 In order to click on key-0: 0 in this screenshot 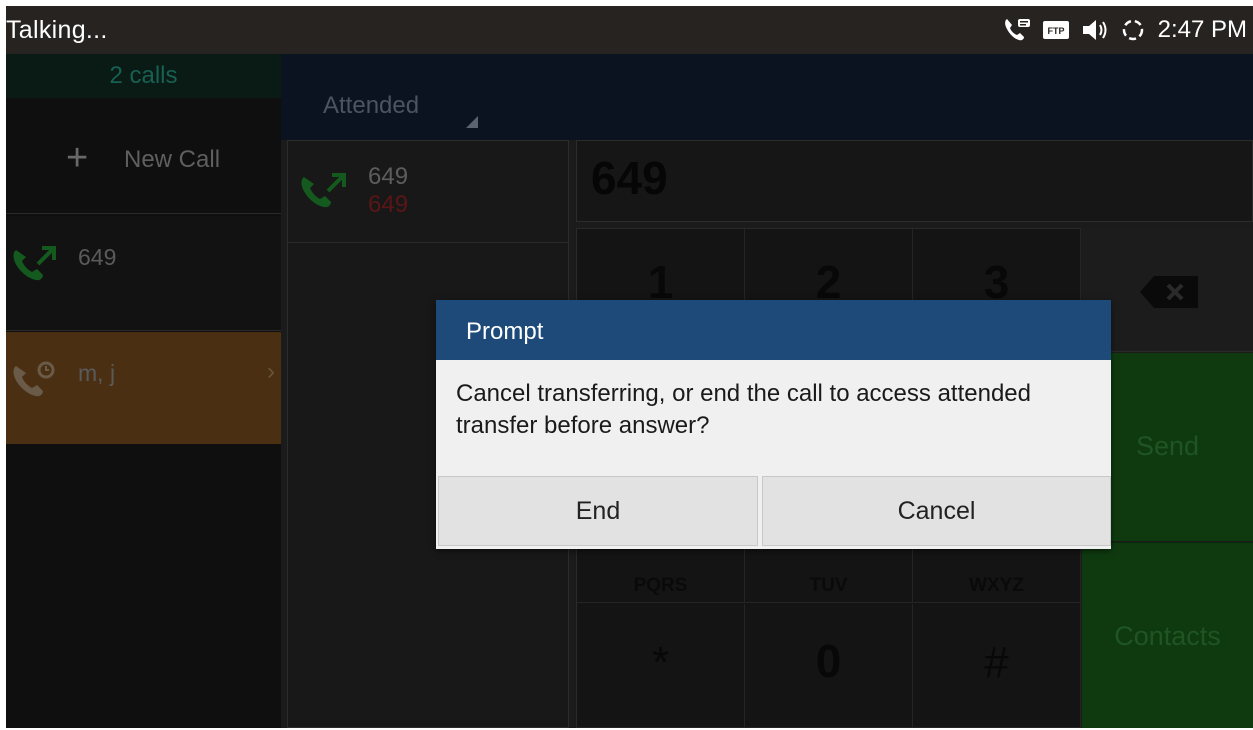, I will do `click(829, 666)`.